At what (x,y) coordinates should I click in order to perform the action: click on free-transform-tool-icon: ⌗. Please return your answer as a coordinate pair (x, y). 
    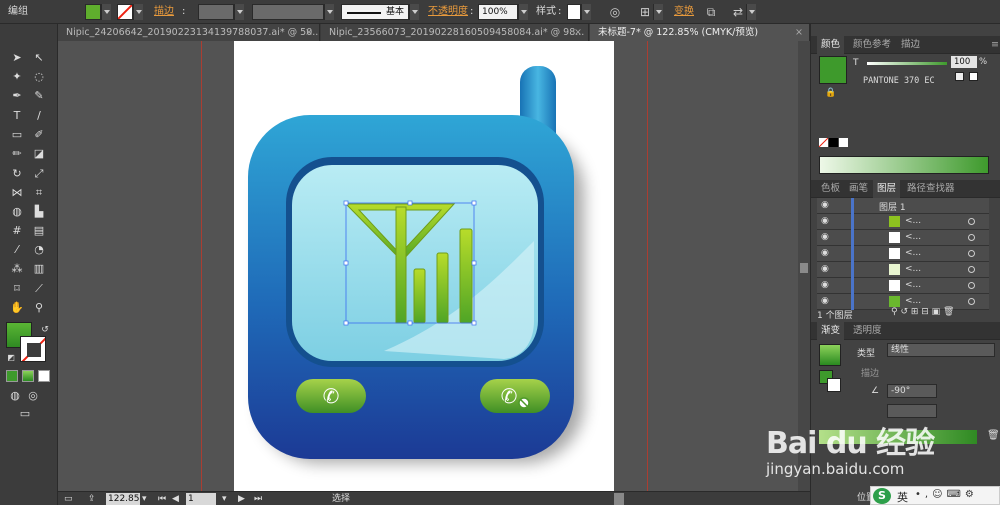
    Looking at the image, I should click on (39, 193).